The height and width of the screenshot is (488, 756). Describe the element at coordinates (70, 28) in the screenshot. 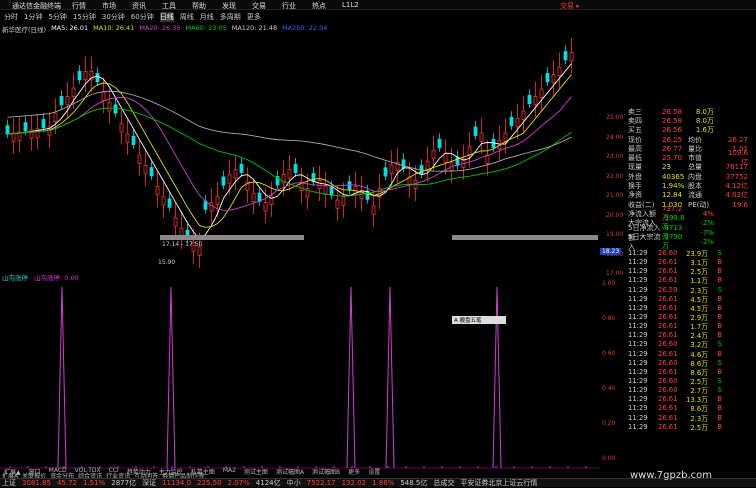

I see `ma-legend-item: MA5: 26.01` at that location.